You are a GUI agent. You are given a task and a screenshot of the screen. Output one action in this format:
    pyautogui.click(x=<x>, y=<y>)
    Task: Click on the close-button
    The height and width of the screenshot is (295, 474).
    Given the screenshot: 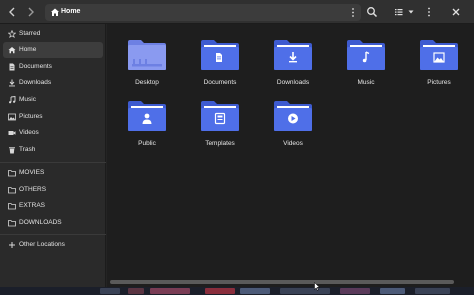 What is the action you would take?
    pyautogui.click(x=456, y=12)
    